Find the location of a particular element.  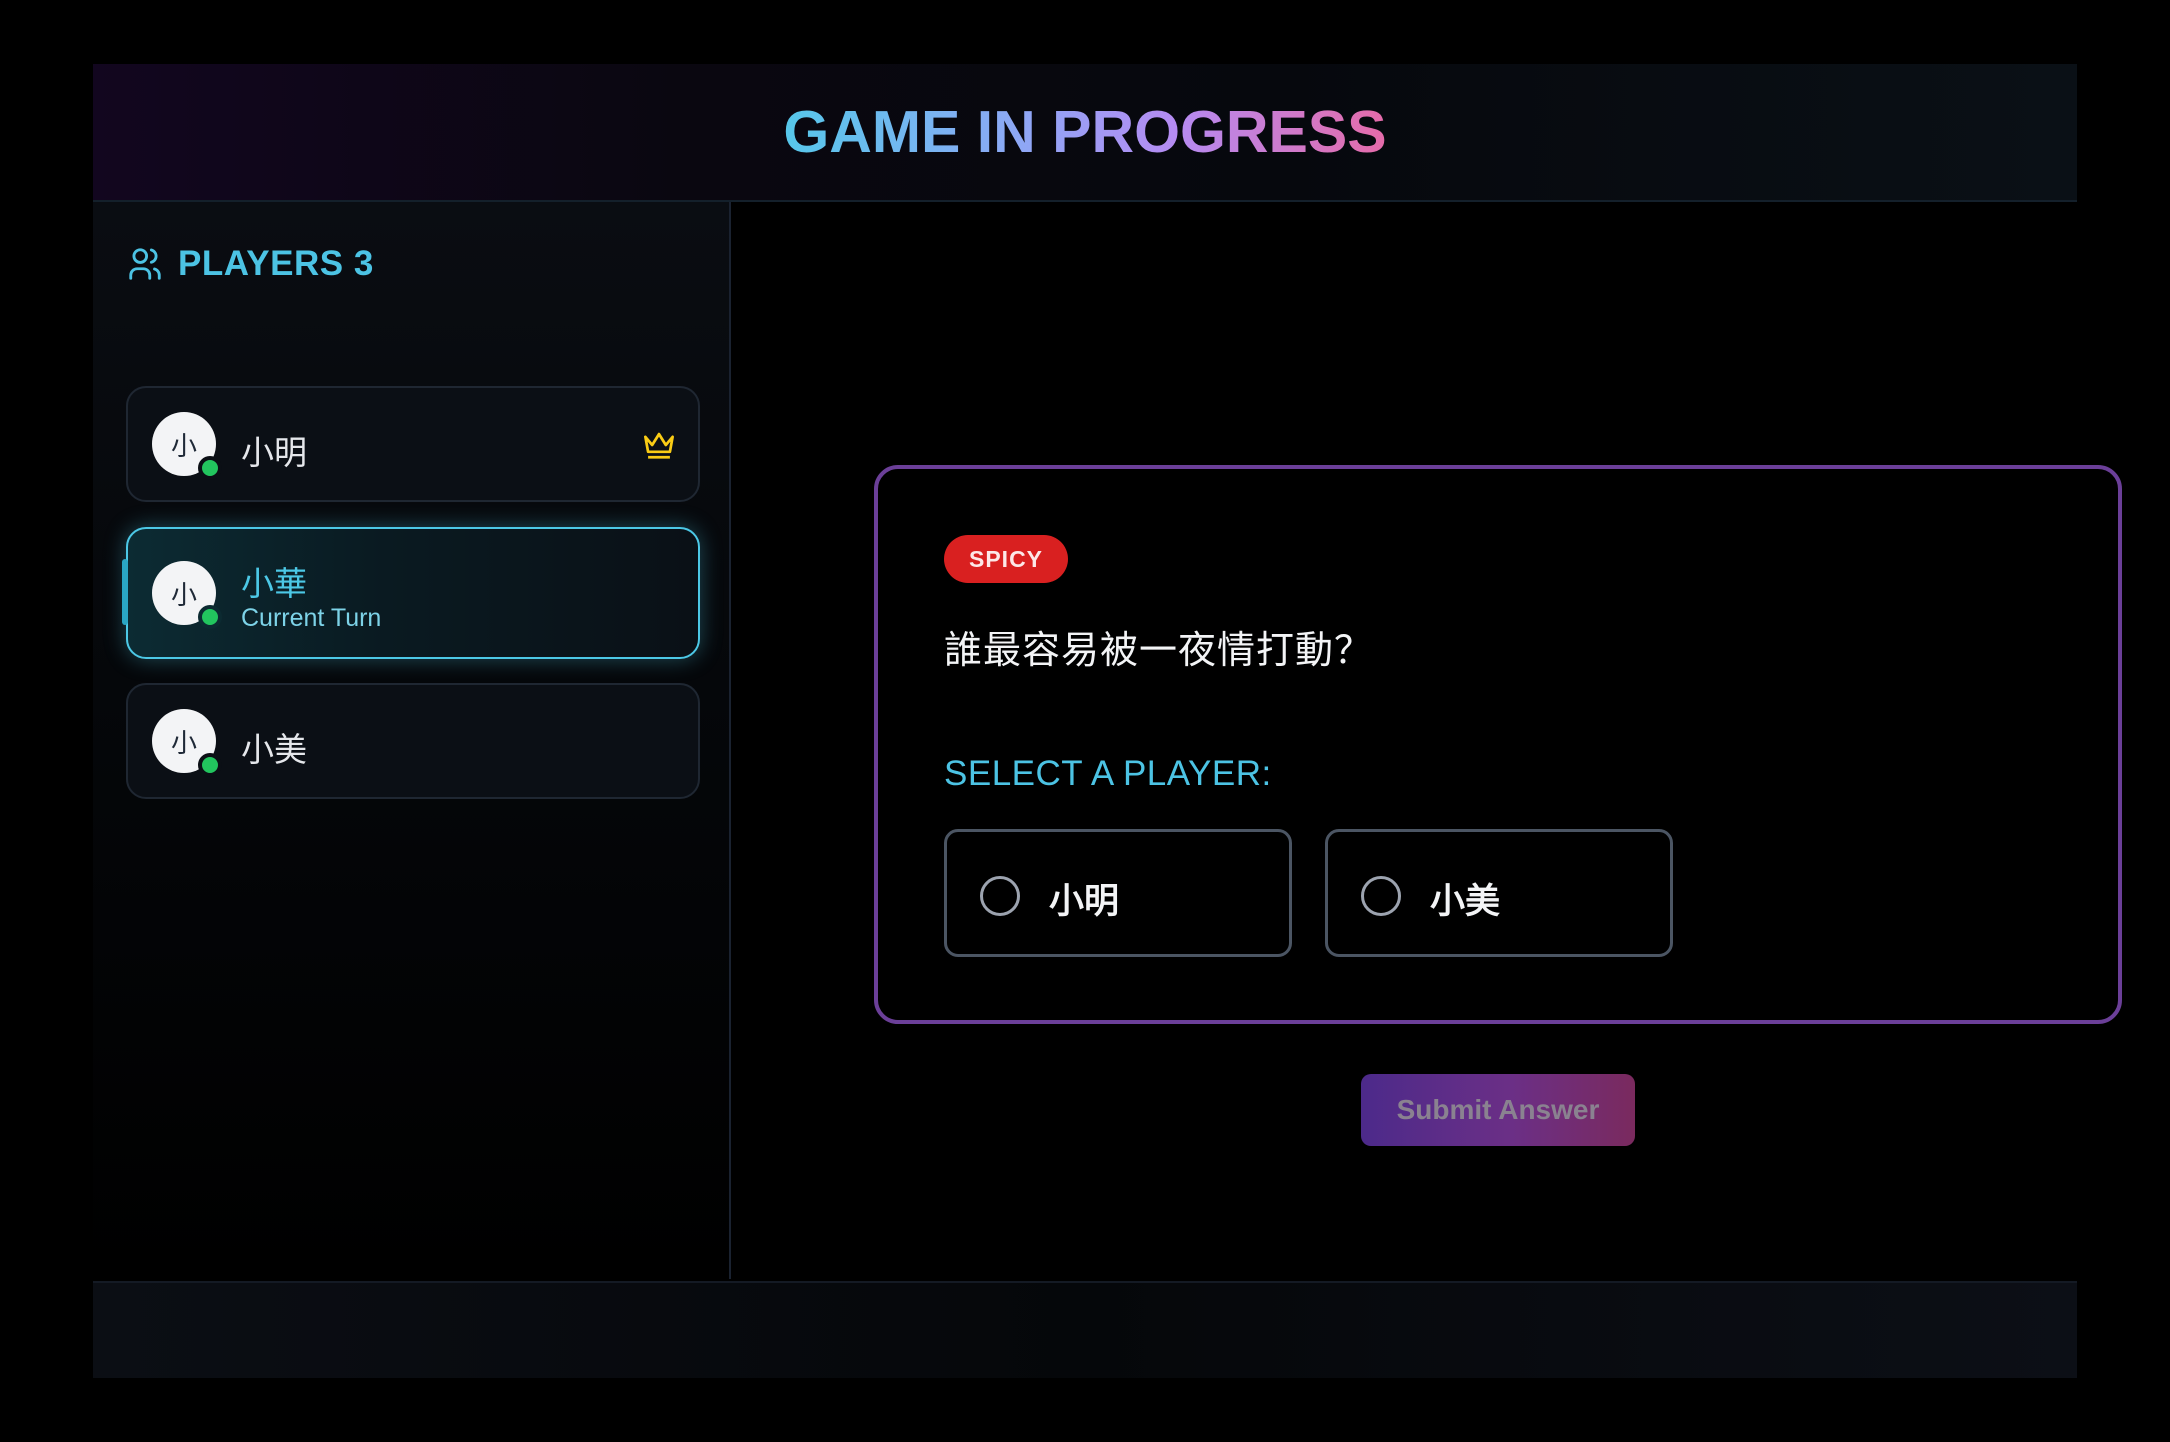

current-turn-label: Current Turn is located at coordinates (311, 618).